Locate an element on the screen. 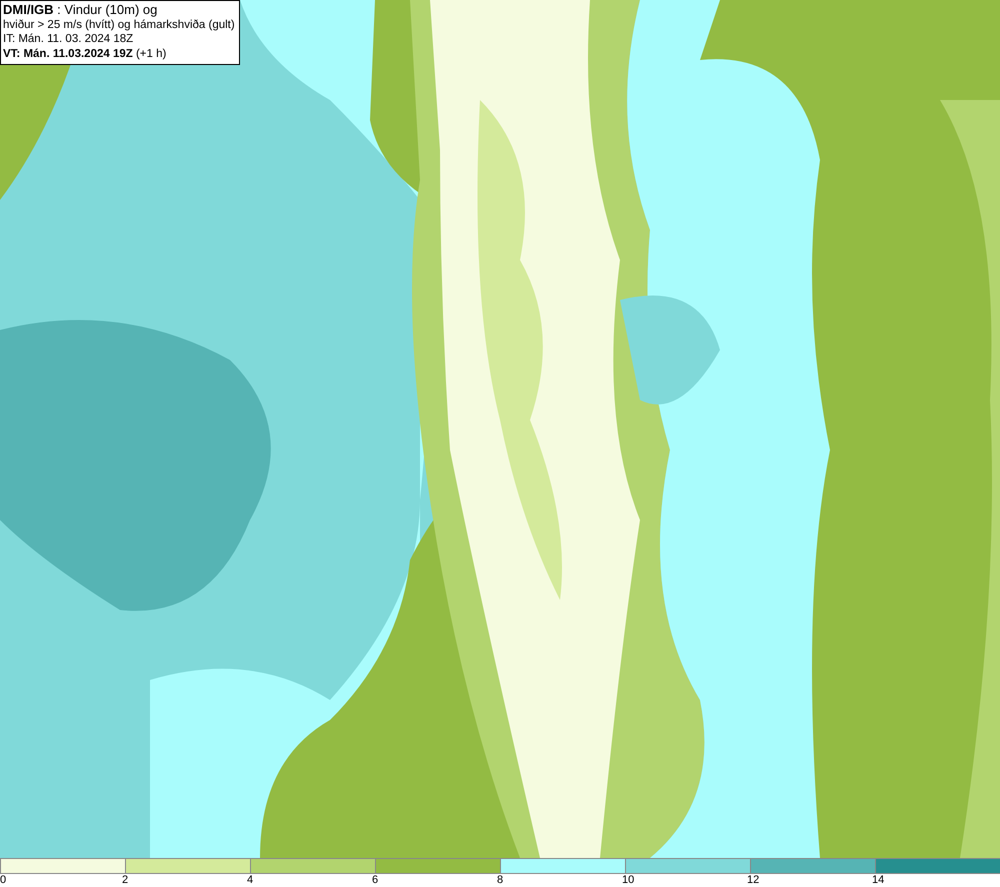  info-text: VT: Mán. 11.03.2024 19Z (+1 h) is located at coordinates (85, 53).